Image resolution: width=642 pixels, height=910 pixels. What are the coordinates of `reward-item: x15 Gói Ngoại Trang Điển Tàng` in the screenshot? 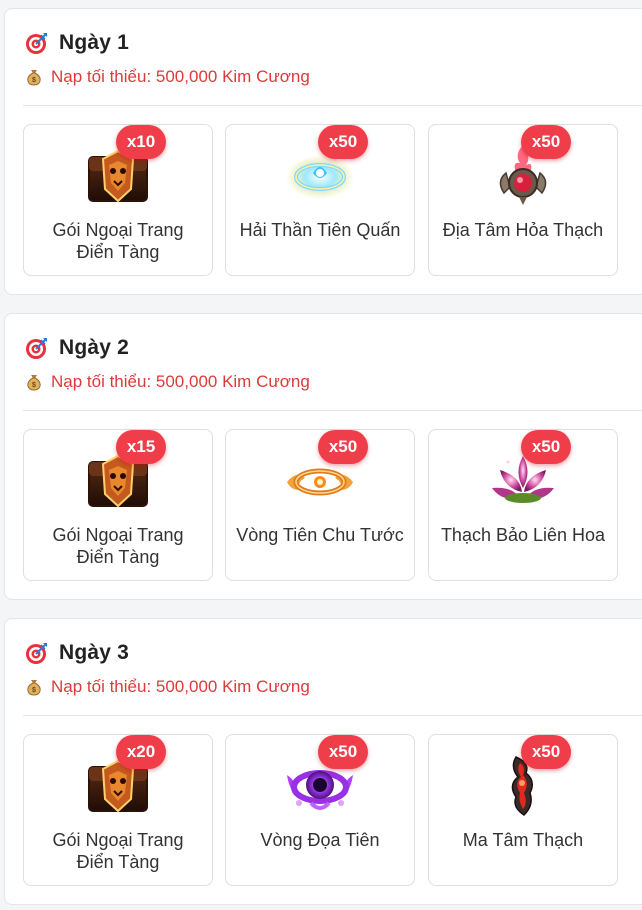 It's located at (118, 505).